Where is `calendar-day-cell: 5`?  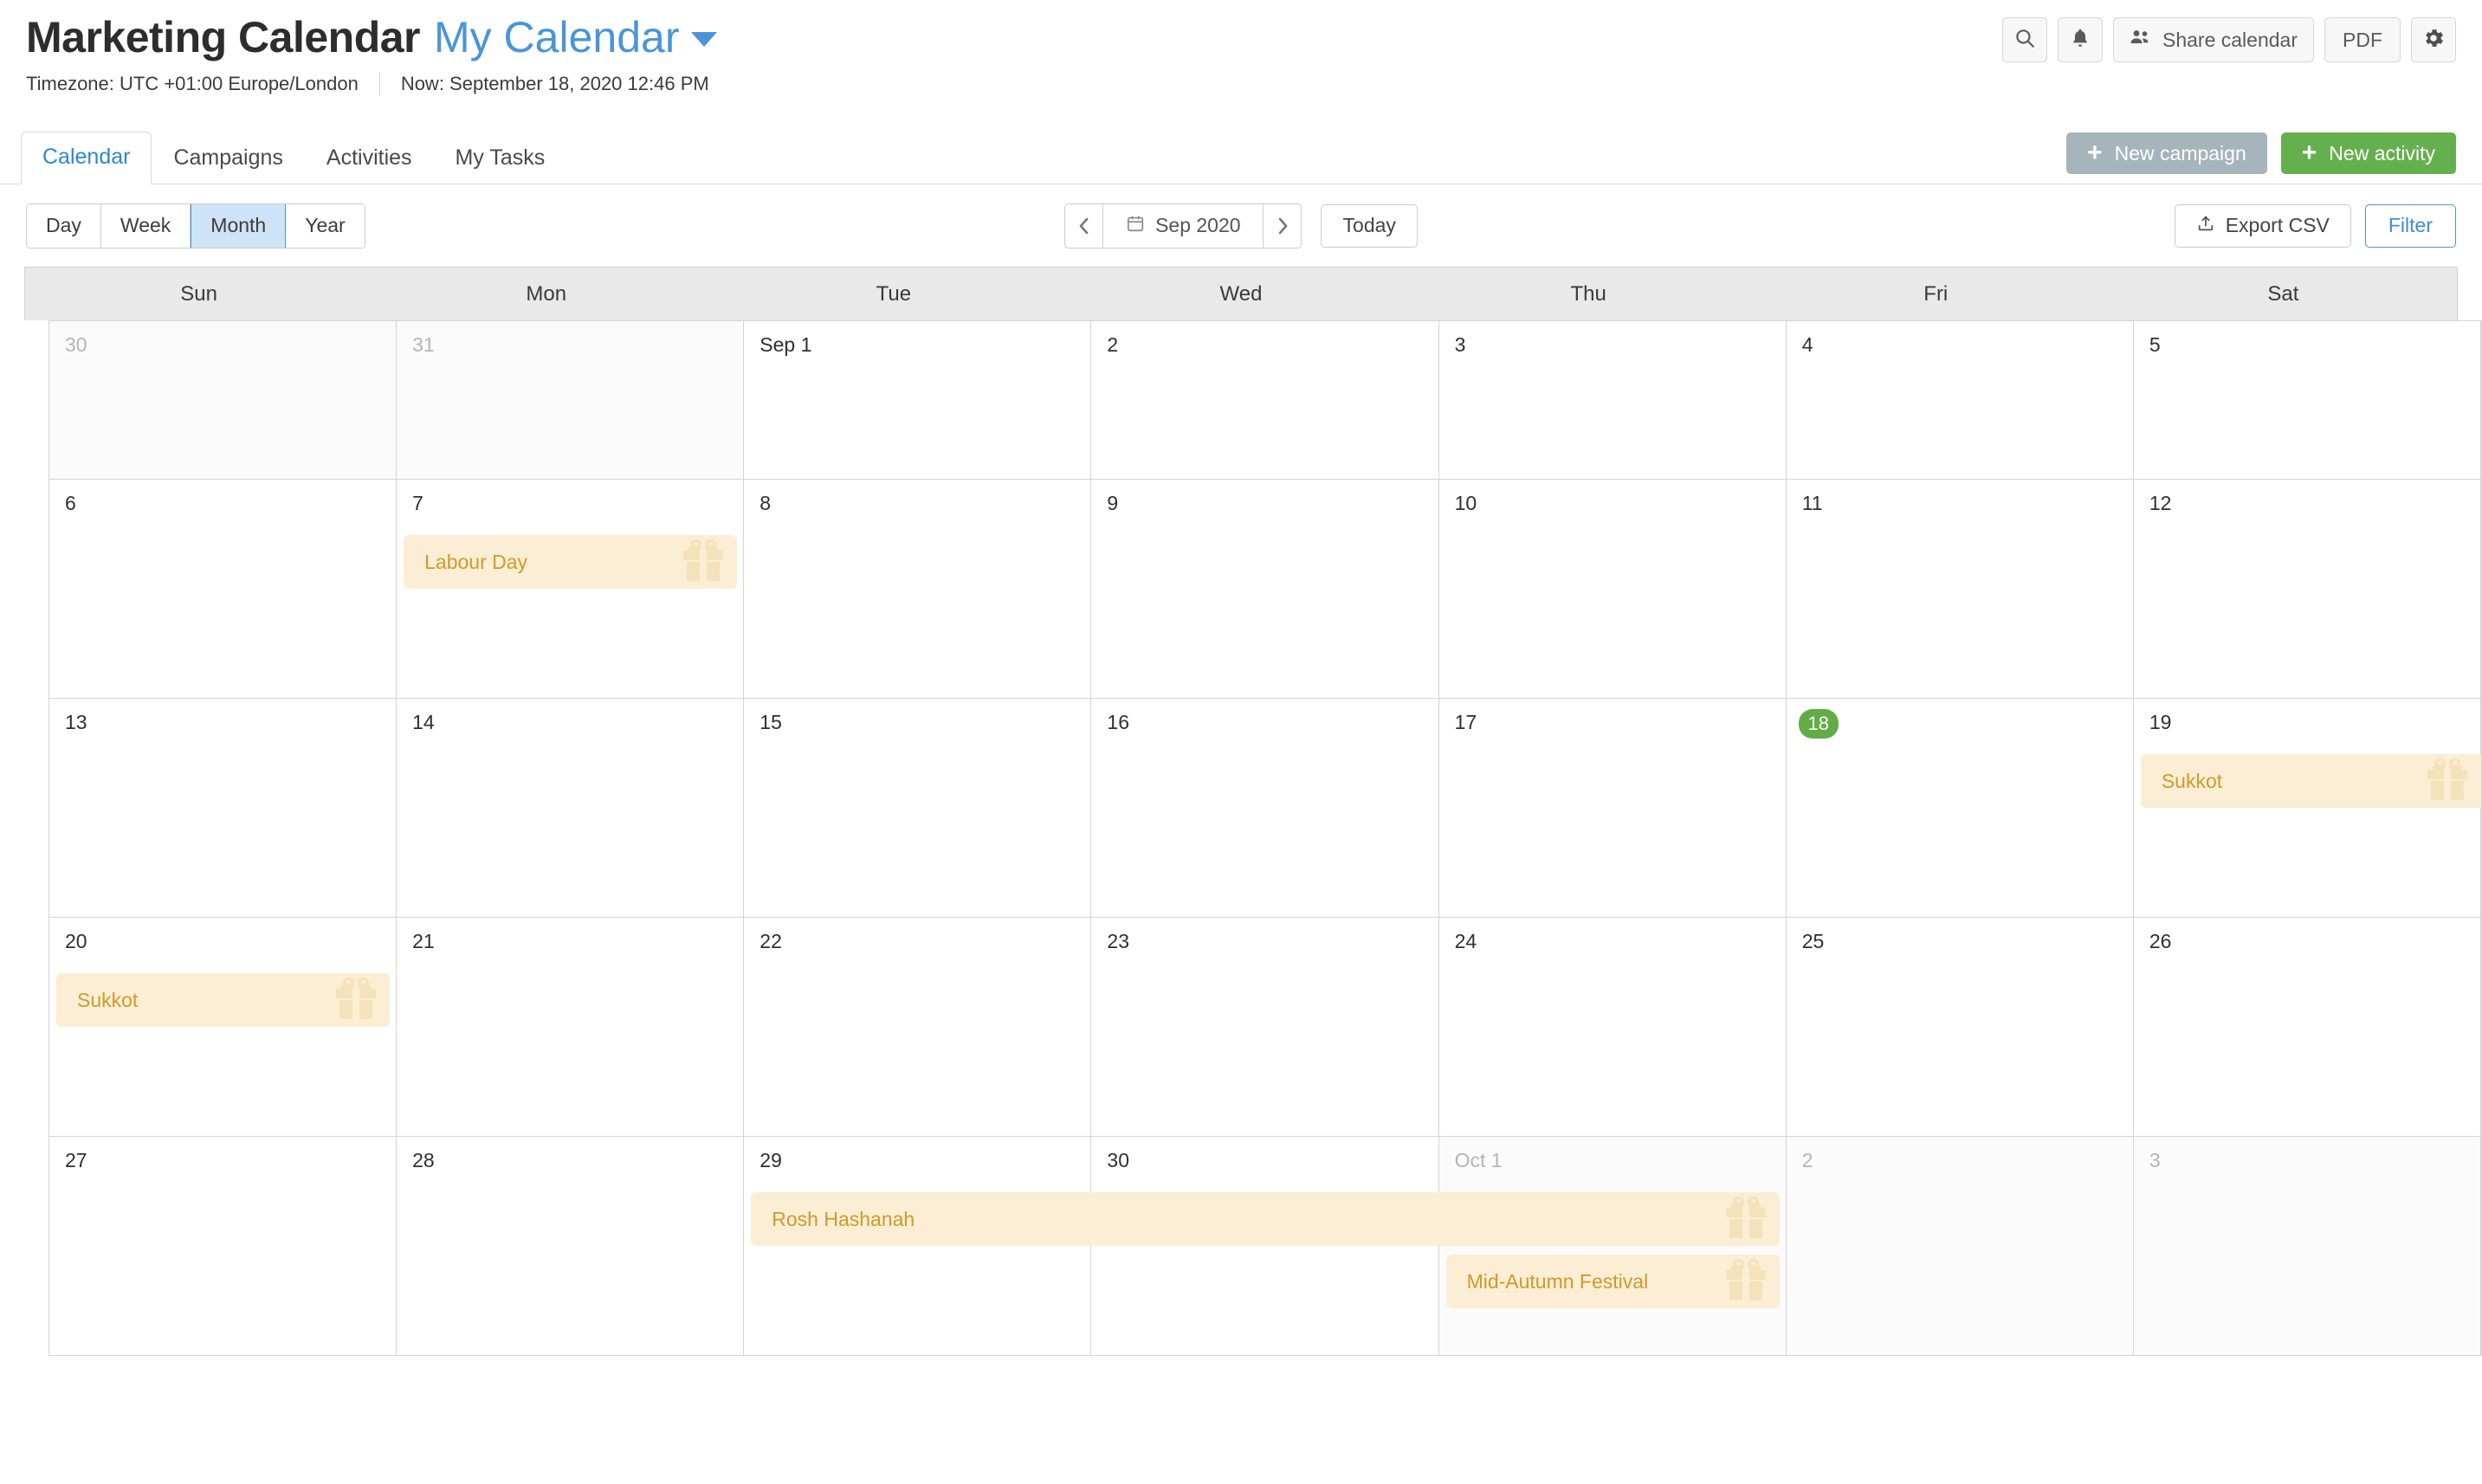
calendar-day-cell: 5 is located at coordinates (2307, 400).